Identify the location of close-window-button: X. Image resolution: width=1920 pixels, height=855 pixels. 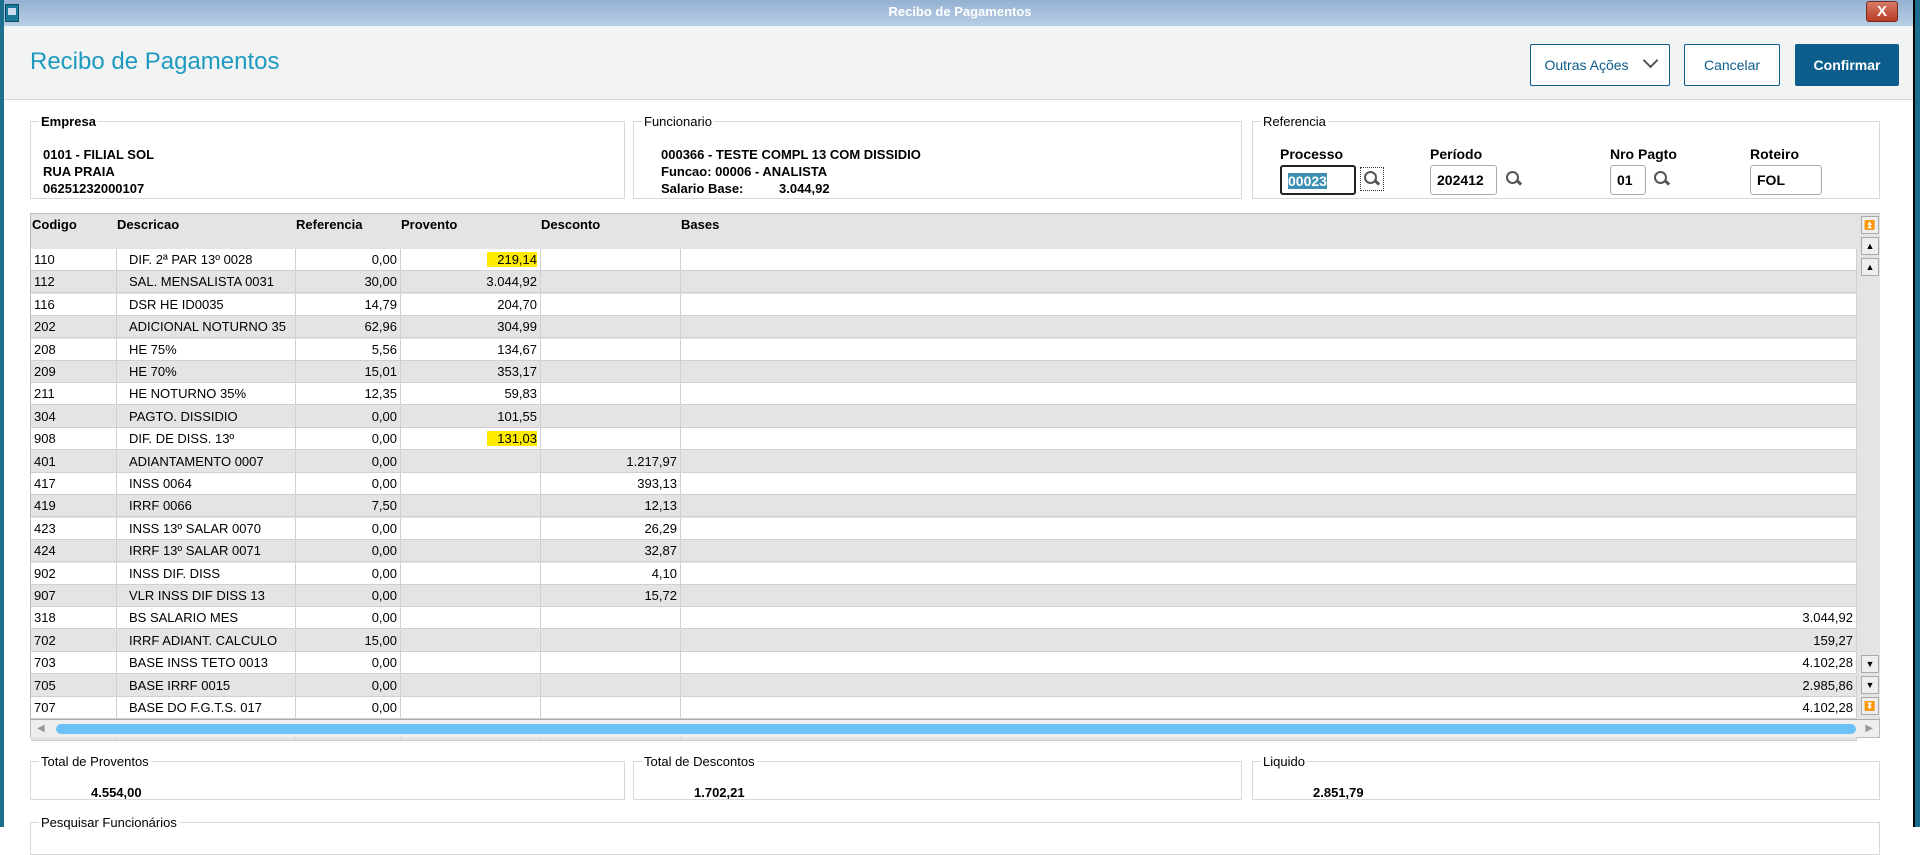
(1882, 11).